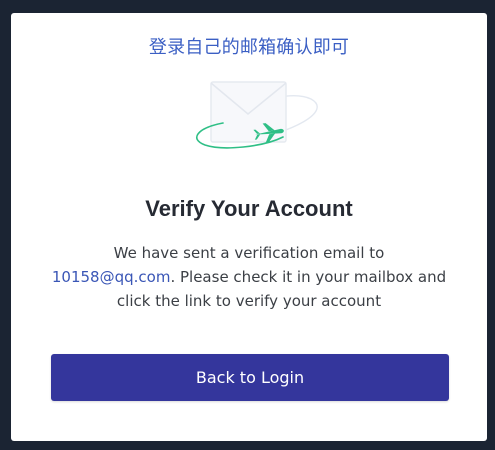 The width and height of the screenshot is (495, 450). I want to click on envelope-airplane-icon, so click(250, 120).